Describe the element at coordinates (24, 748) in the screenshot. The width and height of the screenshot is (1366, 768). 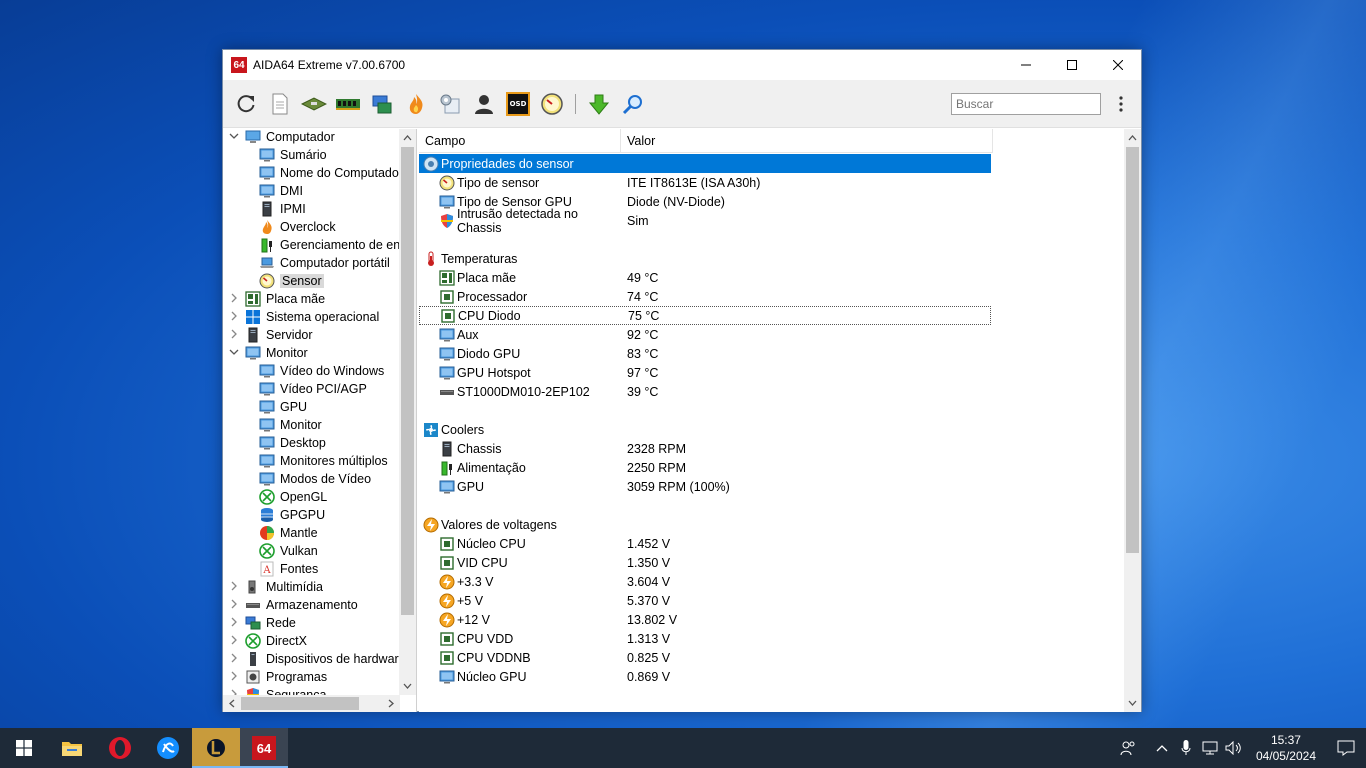
I see `start-button` at that location.